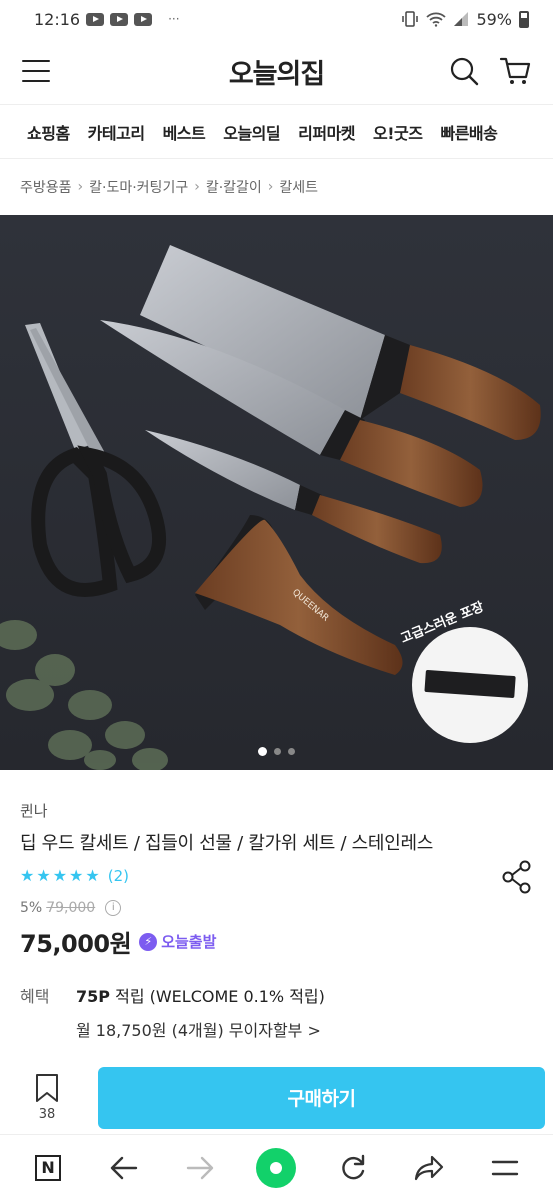 The height and width of the screenshot is (1200, 553). I want to click on search-icon, so click(464, 71).